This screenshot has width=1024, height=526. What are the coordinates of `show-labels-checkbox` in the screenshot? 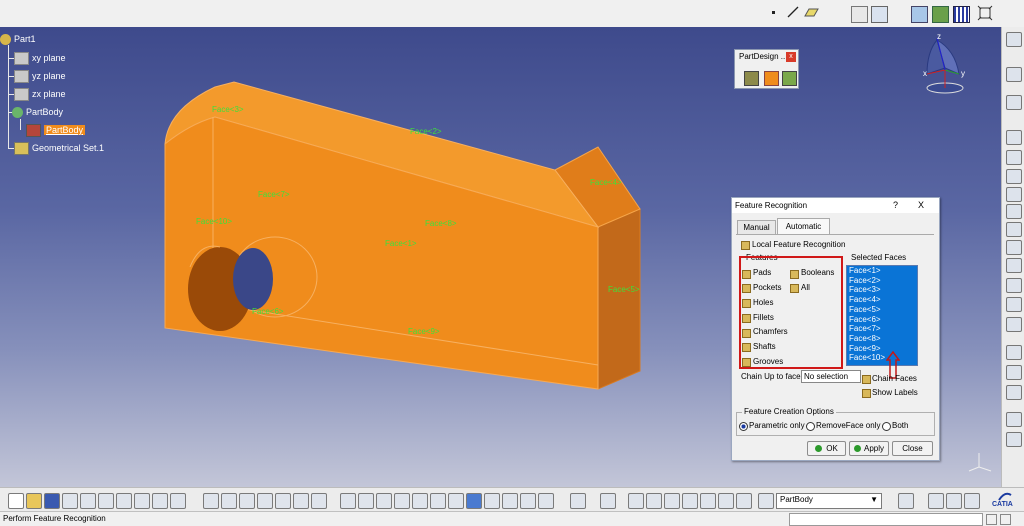 It's located at (866, 393).